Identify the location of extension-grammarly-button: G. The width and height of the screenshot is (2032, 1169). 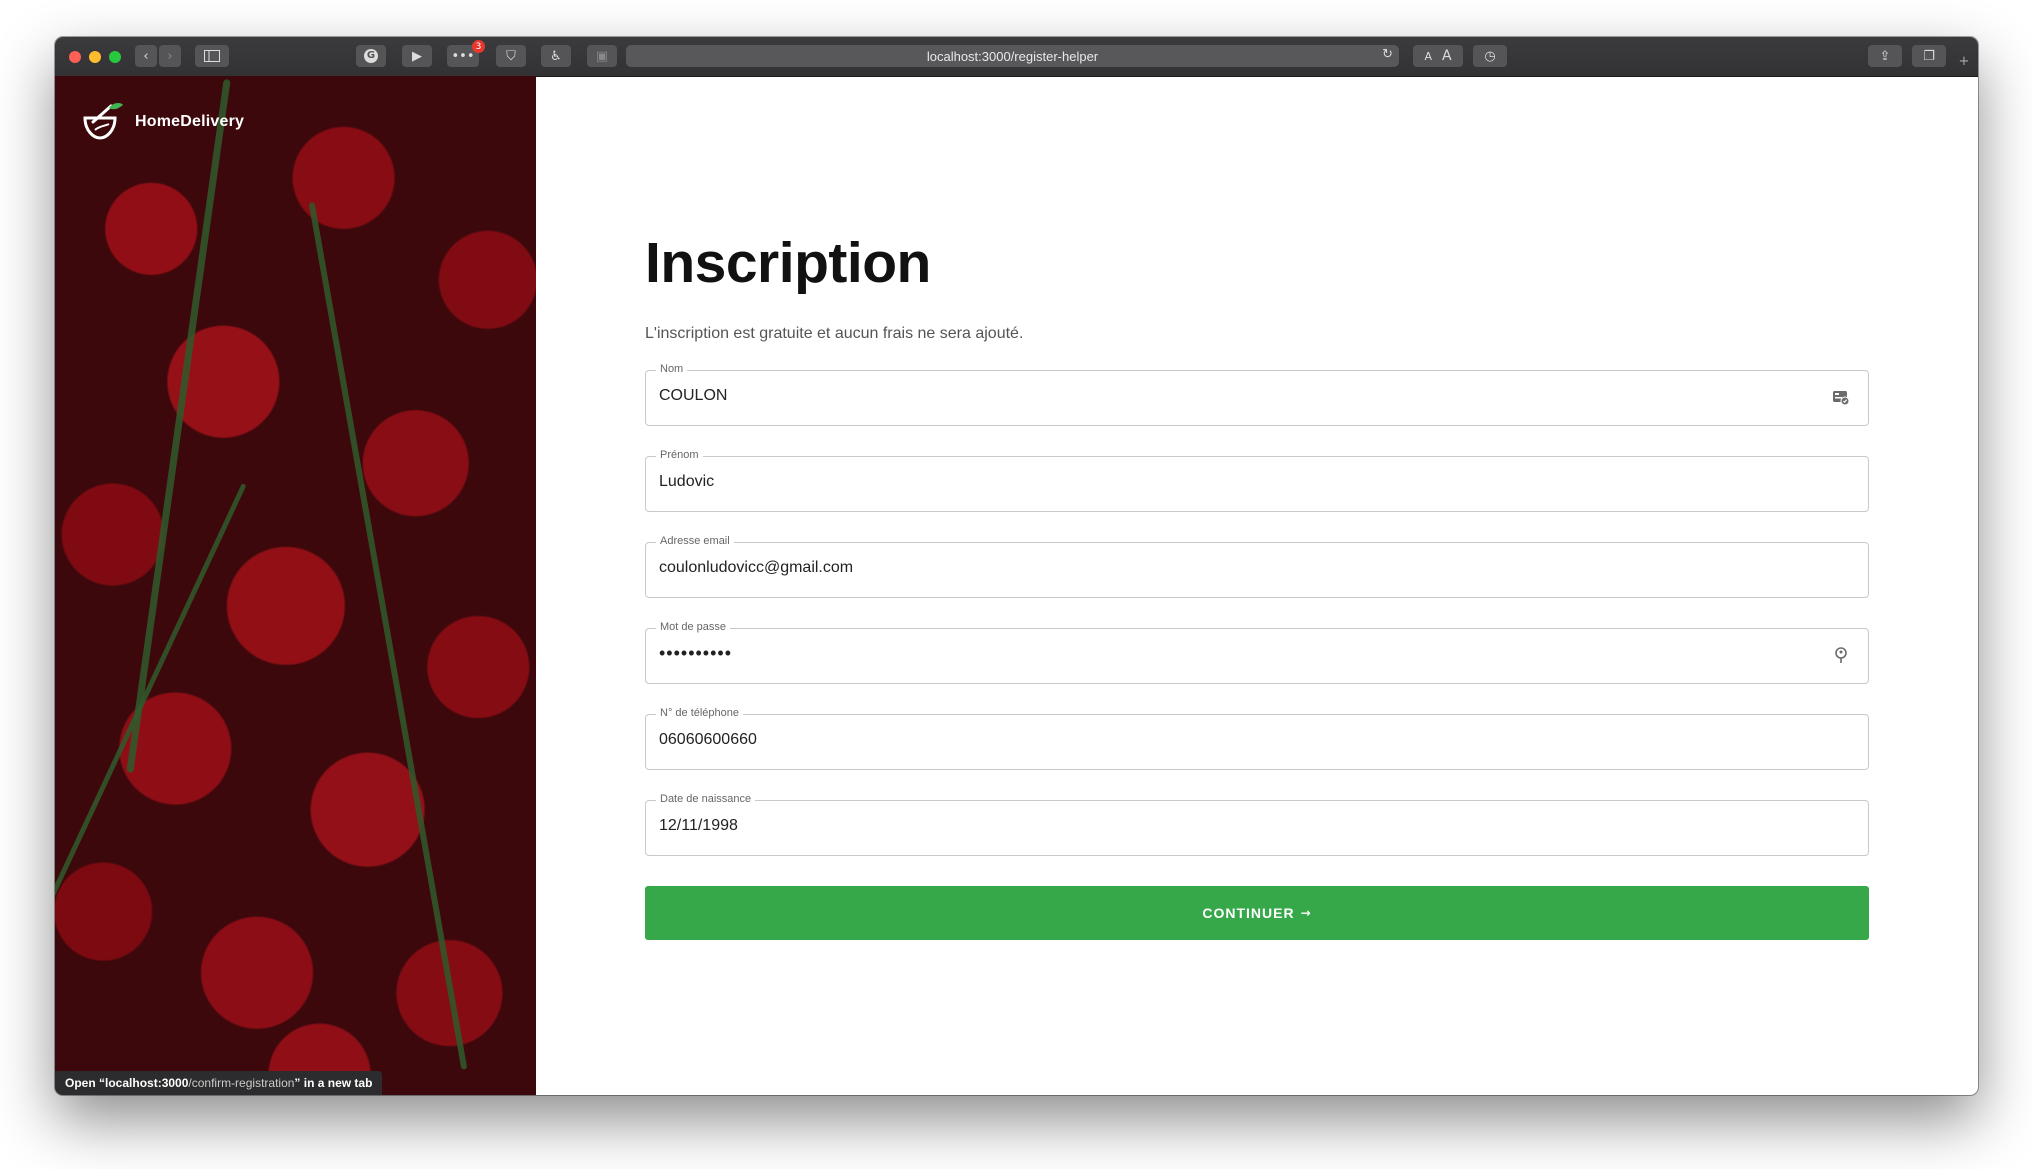
(371, 56).